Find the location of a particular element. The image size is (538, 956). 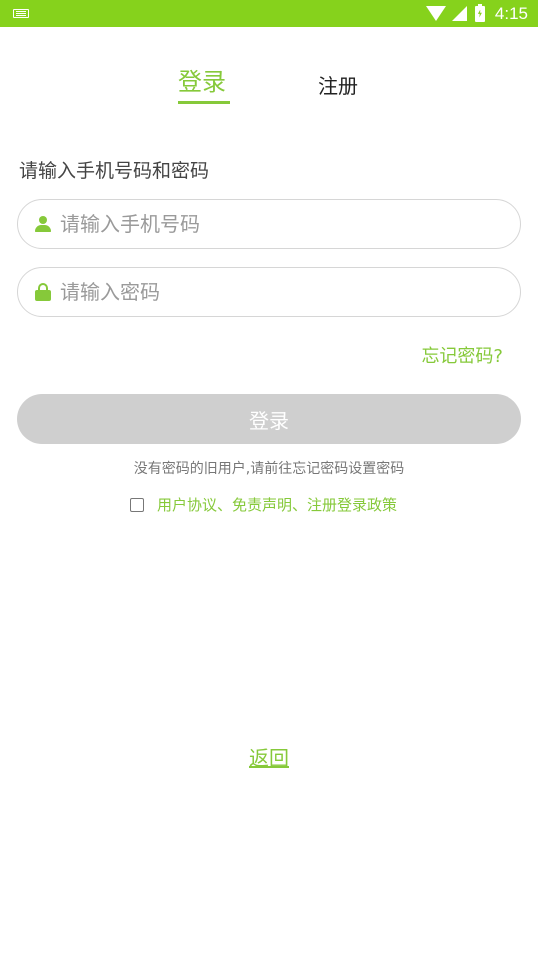

phone-field is located at coordinates (269, 224).